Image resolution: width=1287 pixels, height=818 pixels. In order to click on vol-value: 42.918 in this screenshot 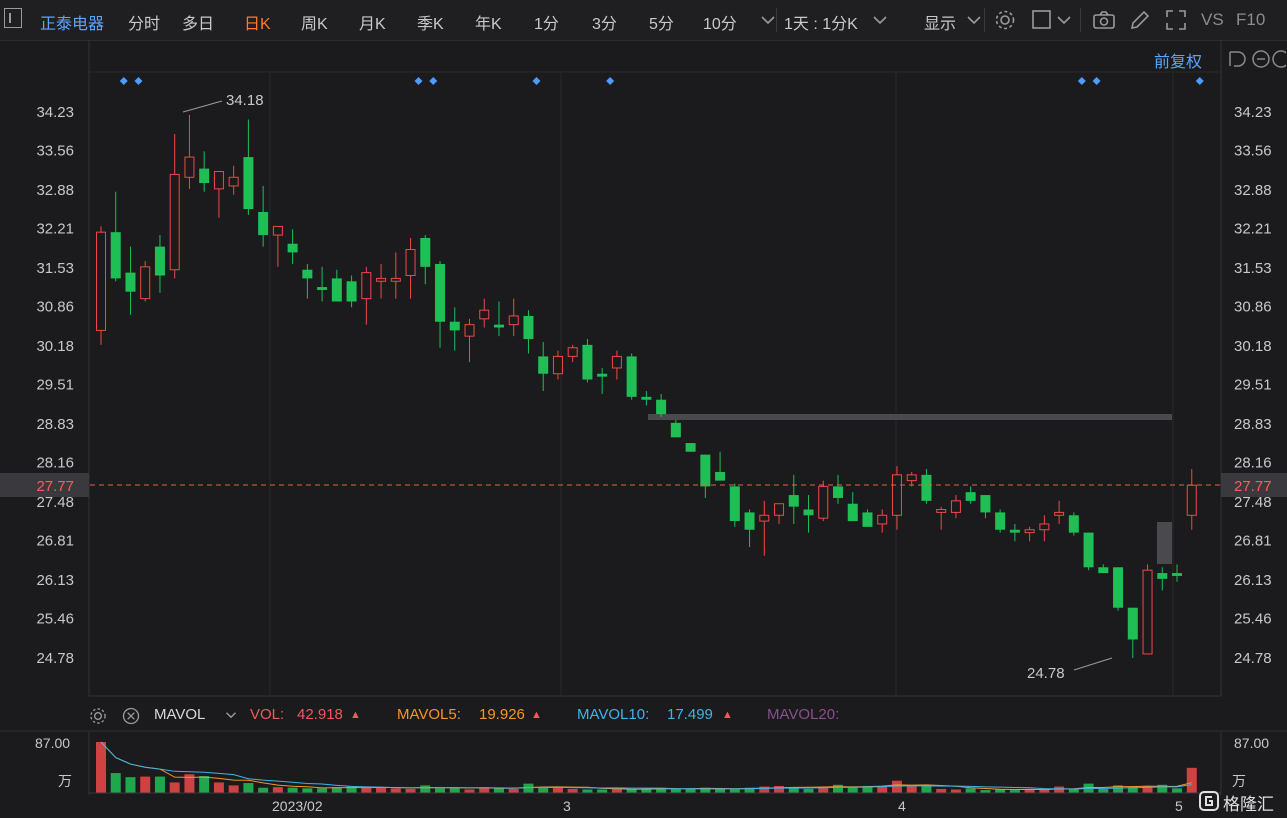, I will do `click(320, 714)`.